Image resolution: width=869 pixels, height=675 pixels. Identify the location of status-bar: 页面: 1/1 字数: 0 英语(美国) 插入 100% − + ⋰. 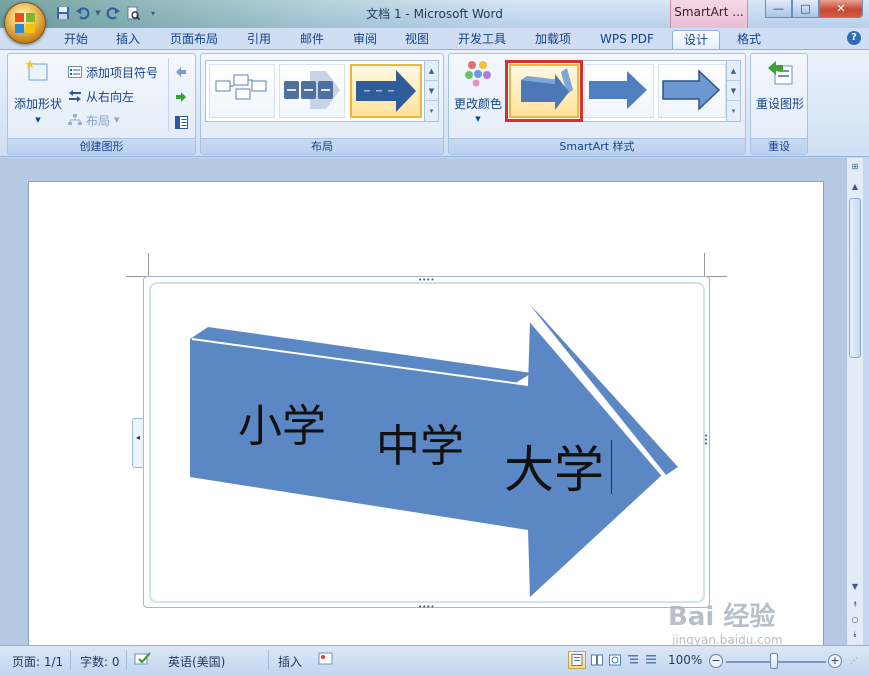
(434, 660).